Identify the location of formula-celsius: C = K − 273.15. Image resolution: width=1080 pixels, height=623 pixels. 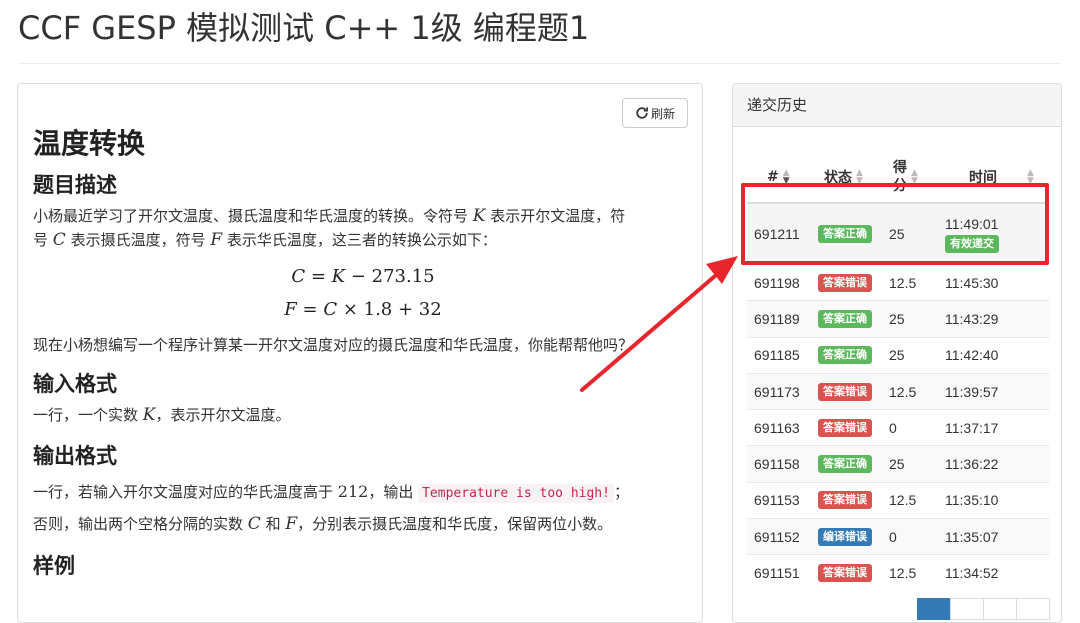
(363, 276).